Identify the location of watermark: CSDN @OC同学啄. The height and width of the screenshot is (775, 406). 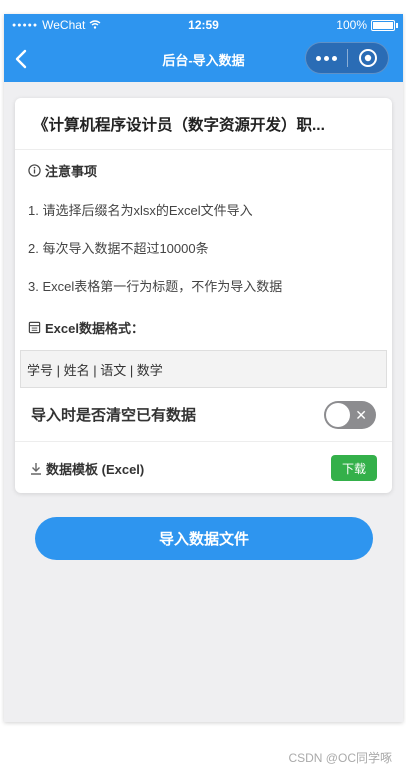
(340, 758).